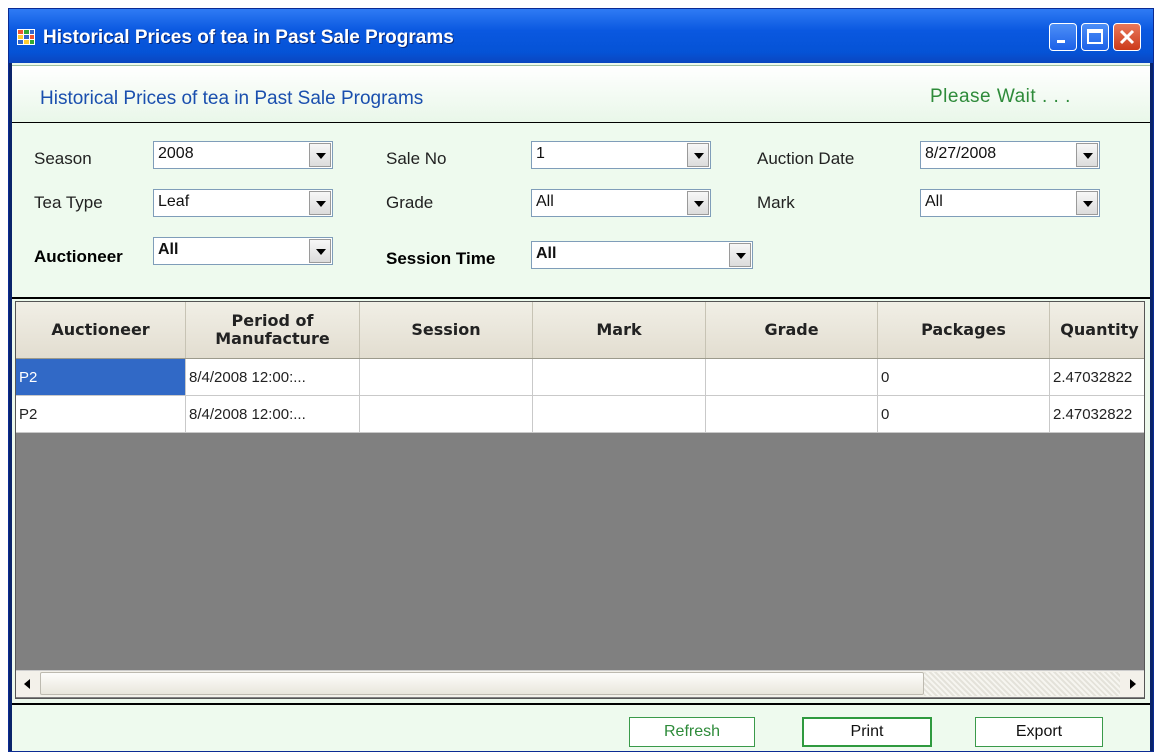 The height and width of the screenshot is (756, 1160). What do you see at coordinates (101, 330) in the screenshot?
I see `column-header-auctioneer: Auctioneer` at bounding box center [101, 330].